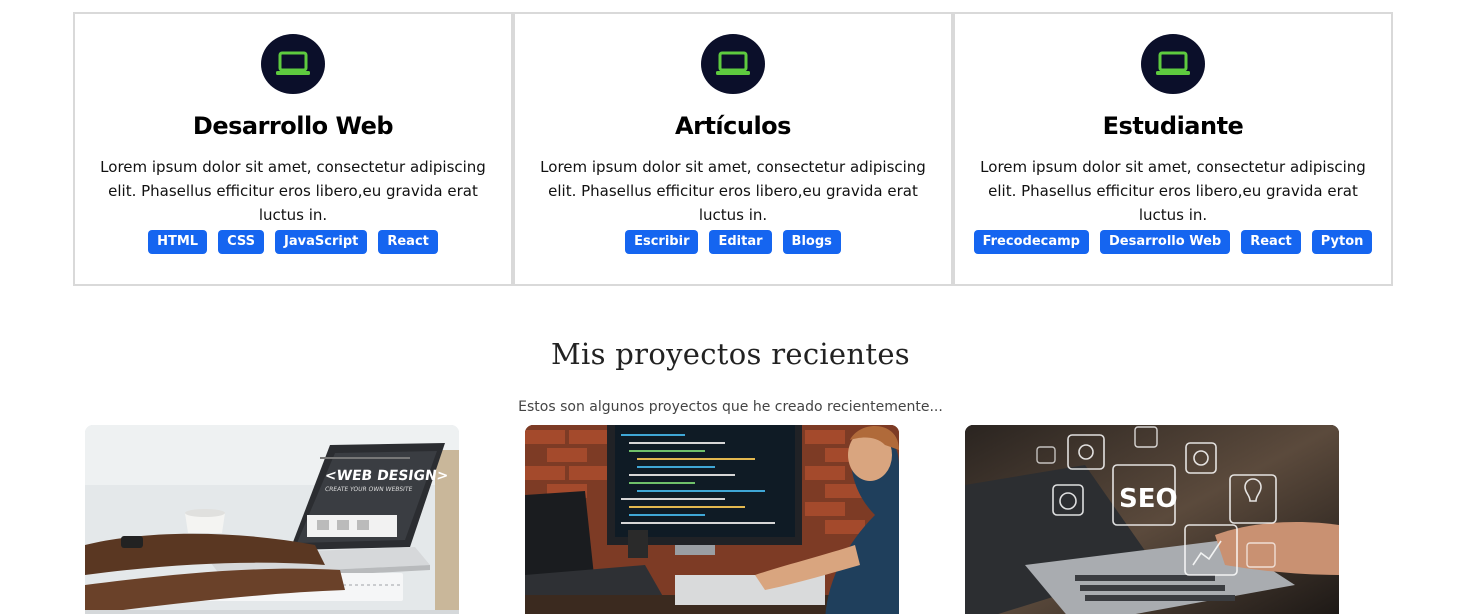 The image size is (1461, 614). Describe the element at coordinates (1342, 242) in the screenshot. I see `tag-badge: Pyton` at that location.